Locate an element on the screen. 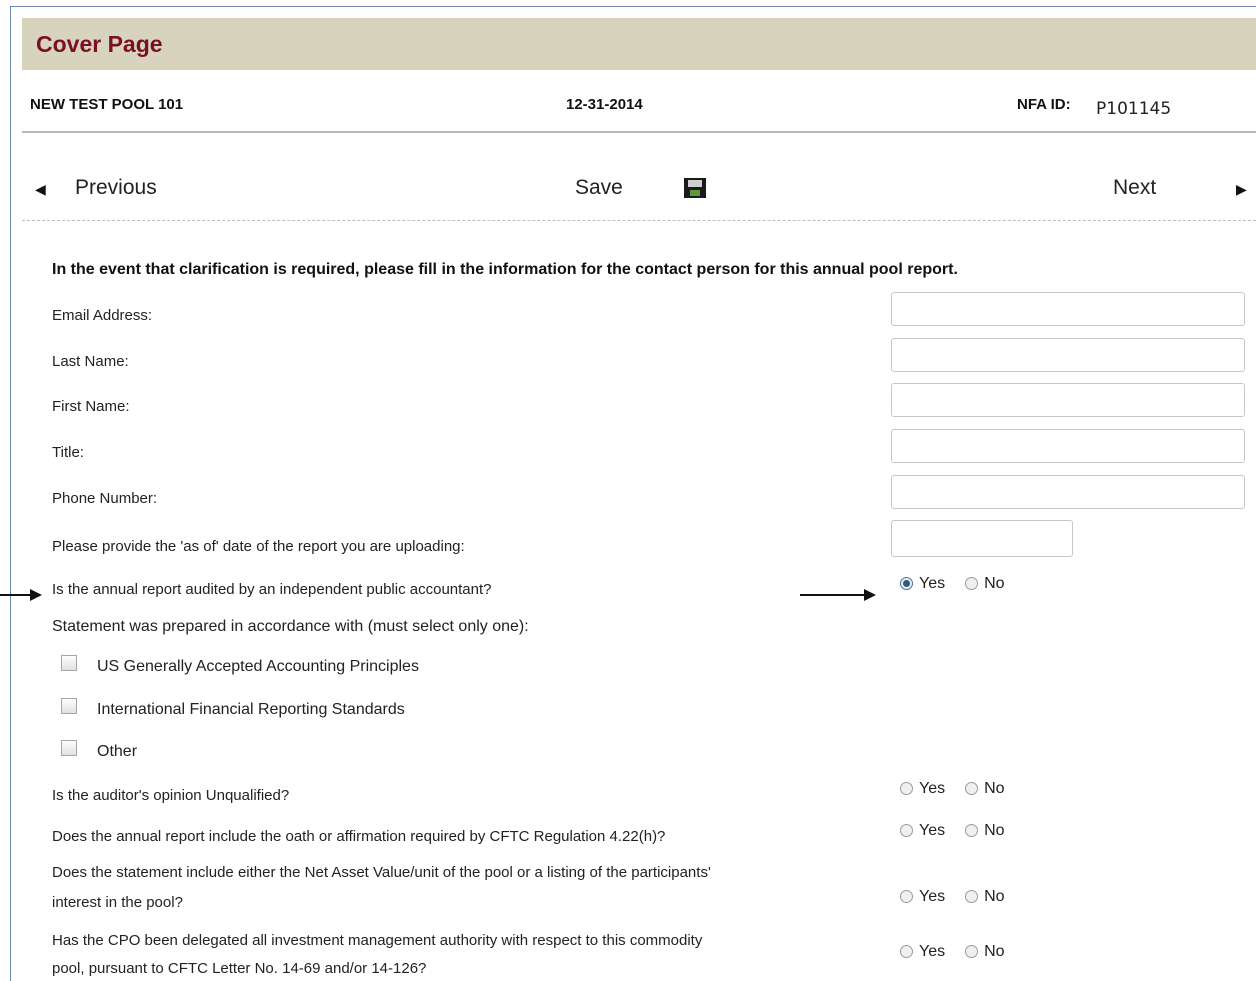  nav-no-option: No is located at coordinates (985, 897).